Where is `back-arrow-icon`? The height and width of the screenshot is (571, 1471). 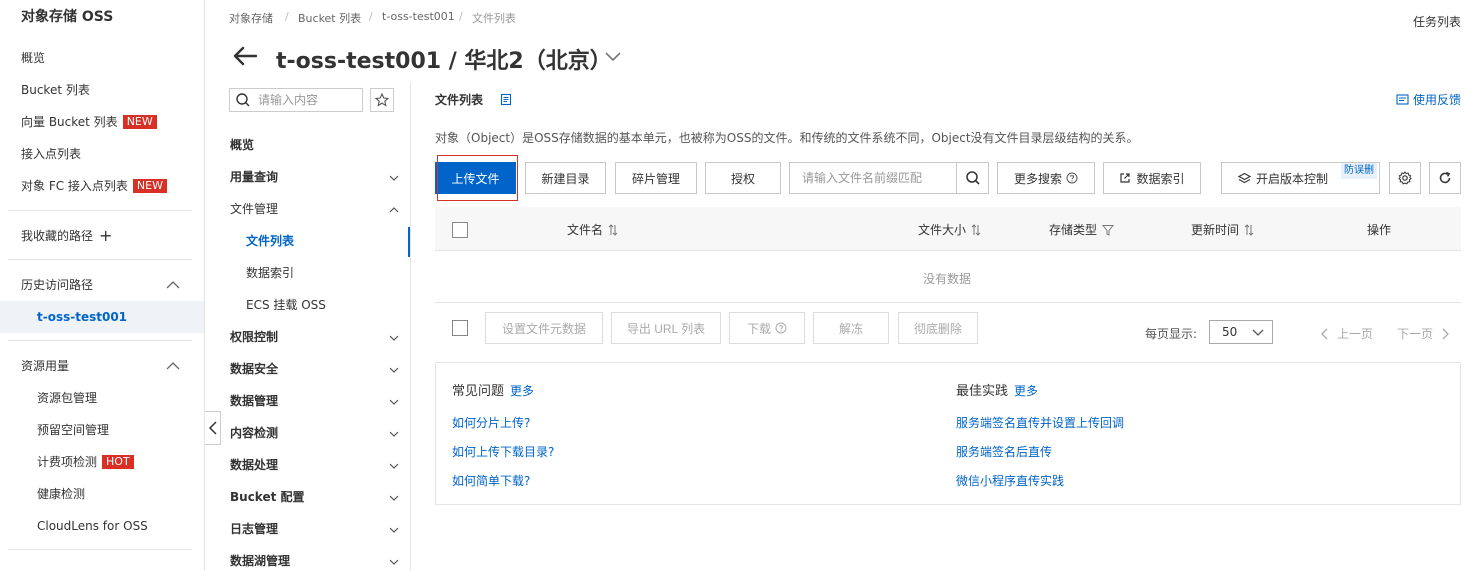
back-arrow-icon is located at coordinates (245, 56).